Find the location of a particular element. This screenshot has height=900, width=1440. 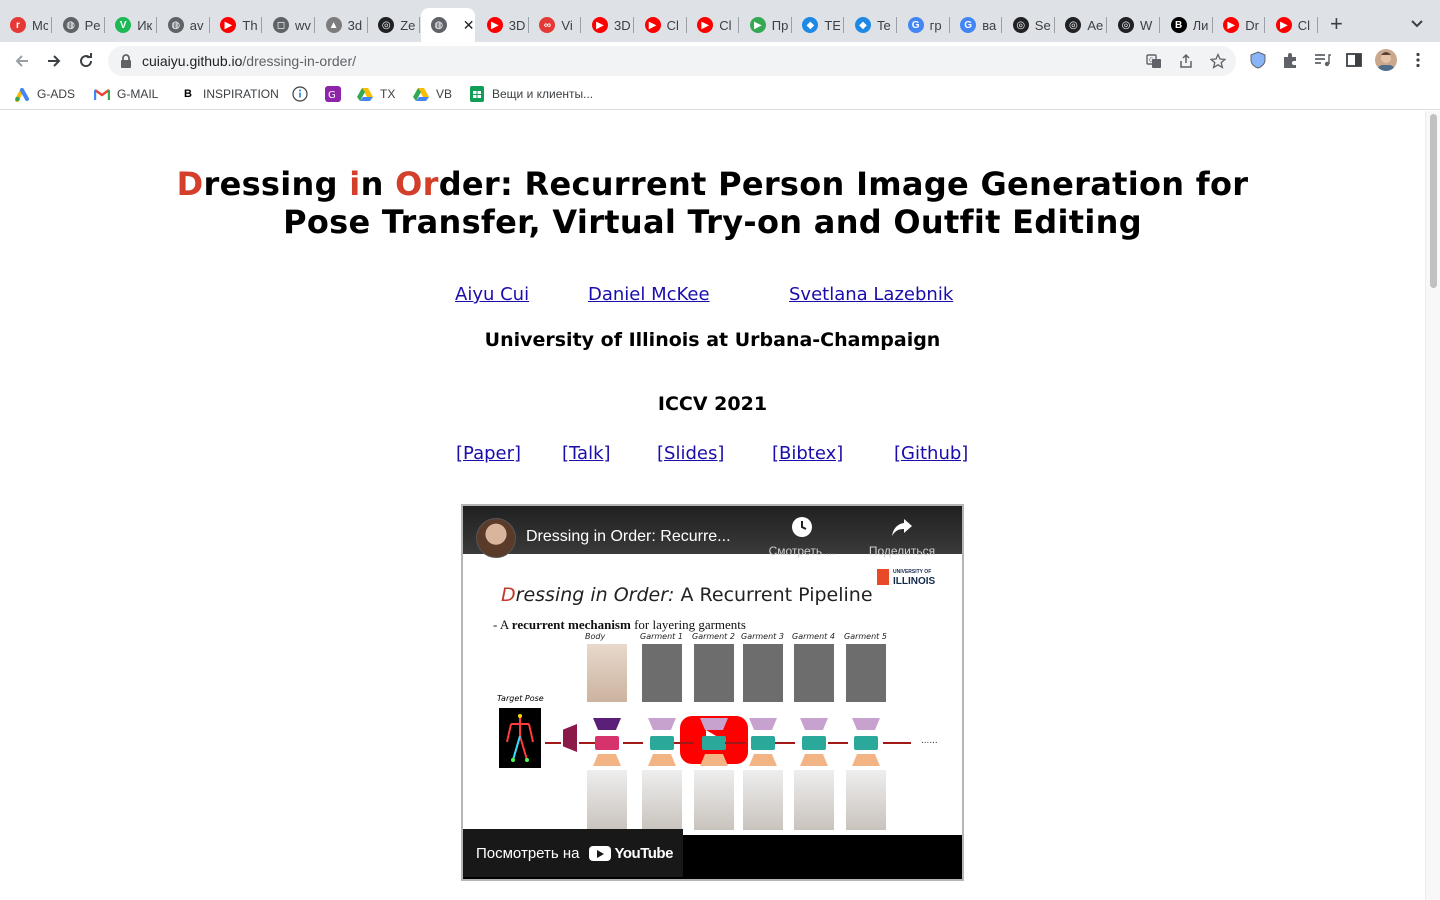

browser-tab: ◍ av is located at coordinates (184, 25).